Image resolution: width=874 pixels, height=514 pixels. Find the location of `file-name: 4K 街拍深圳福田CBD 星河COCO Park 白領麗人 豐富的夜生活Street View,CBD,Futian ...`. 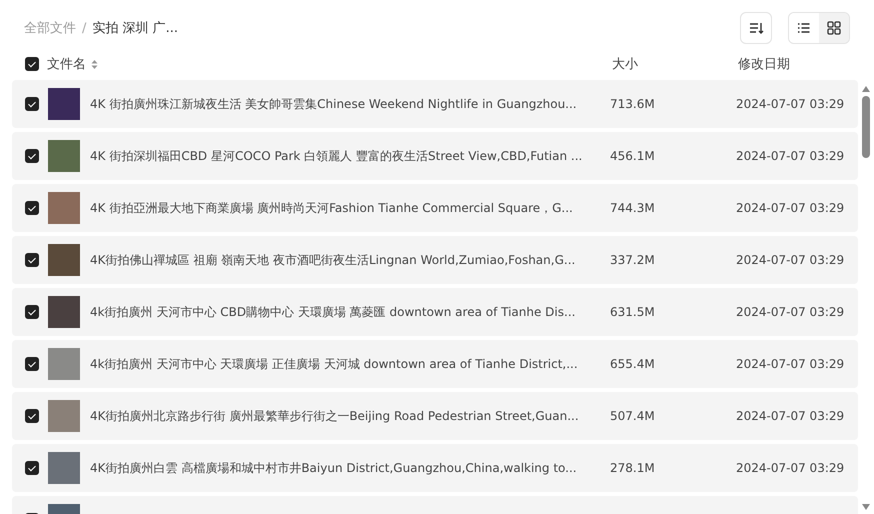

file-name: 4K 街拍深圳福田CBD 星河COCO Park 白領麗人 豐富的夜生活Street View,CBD,Futian ... is located at coordinates (336, 155).